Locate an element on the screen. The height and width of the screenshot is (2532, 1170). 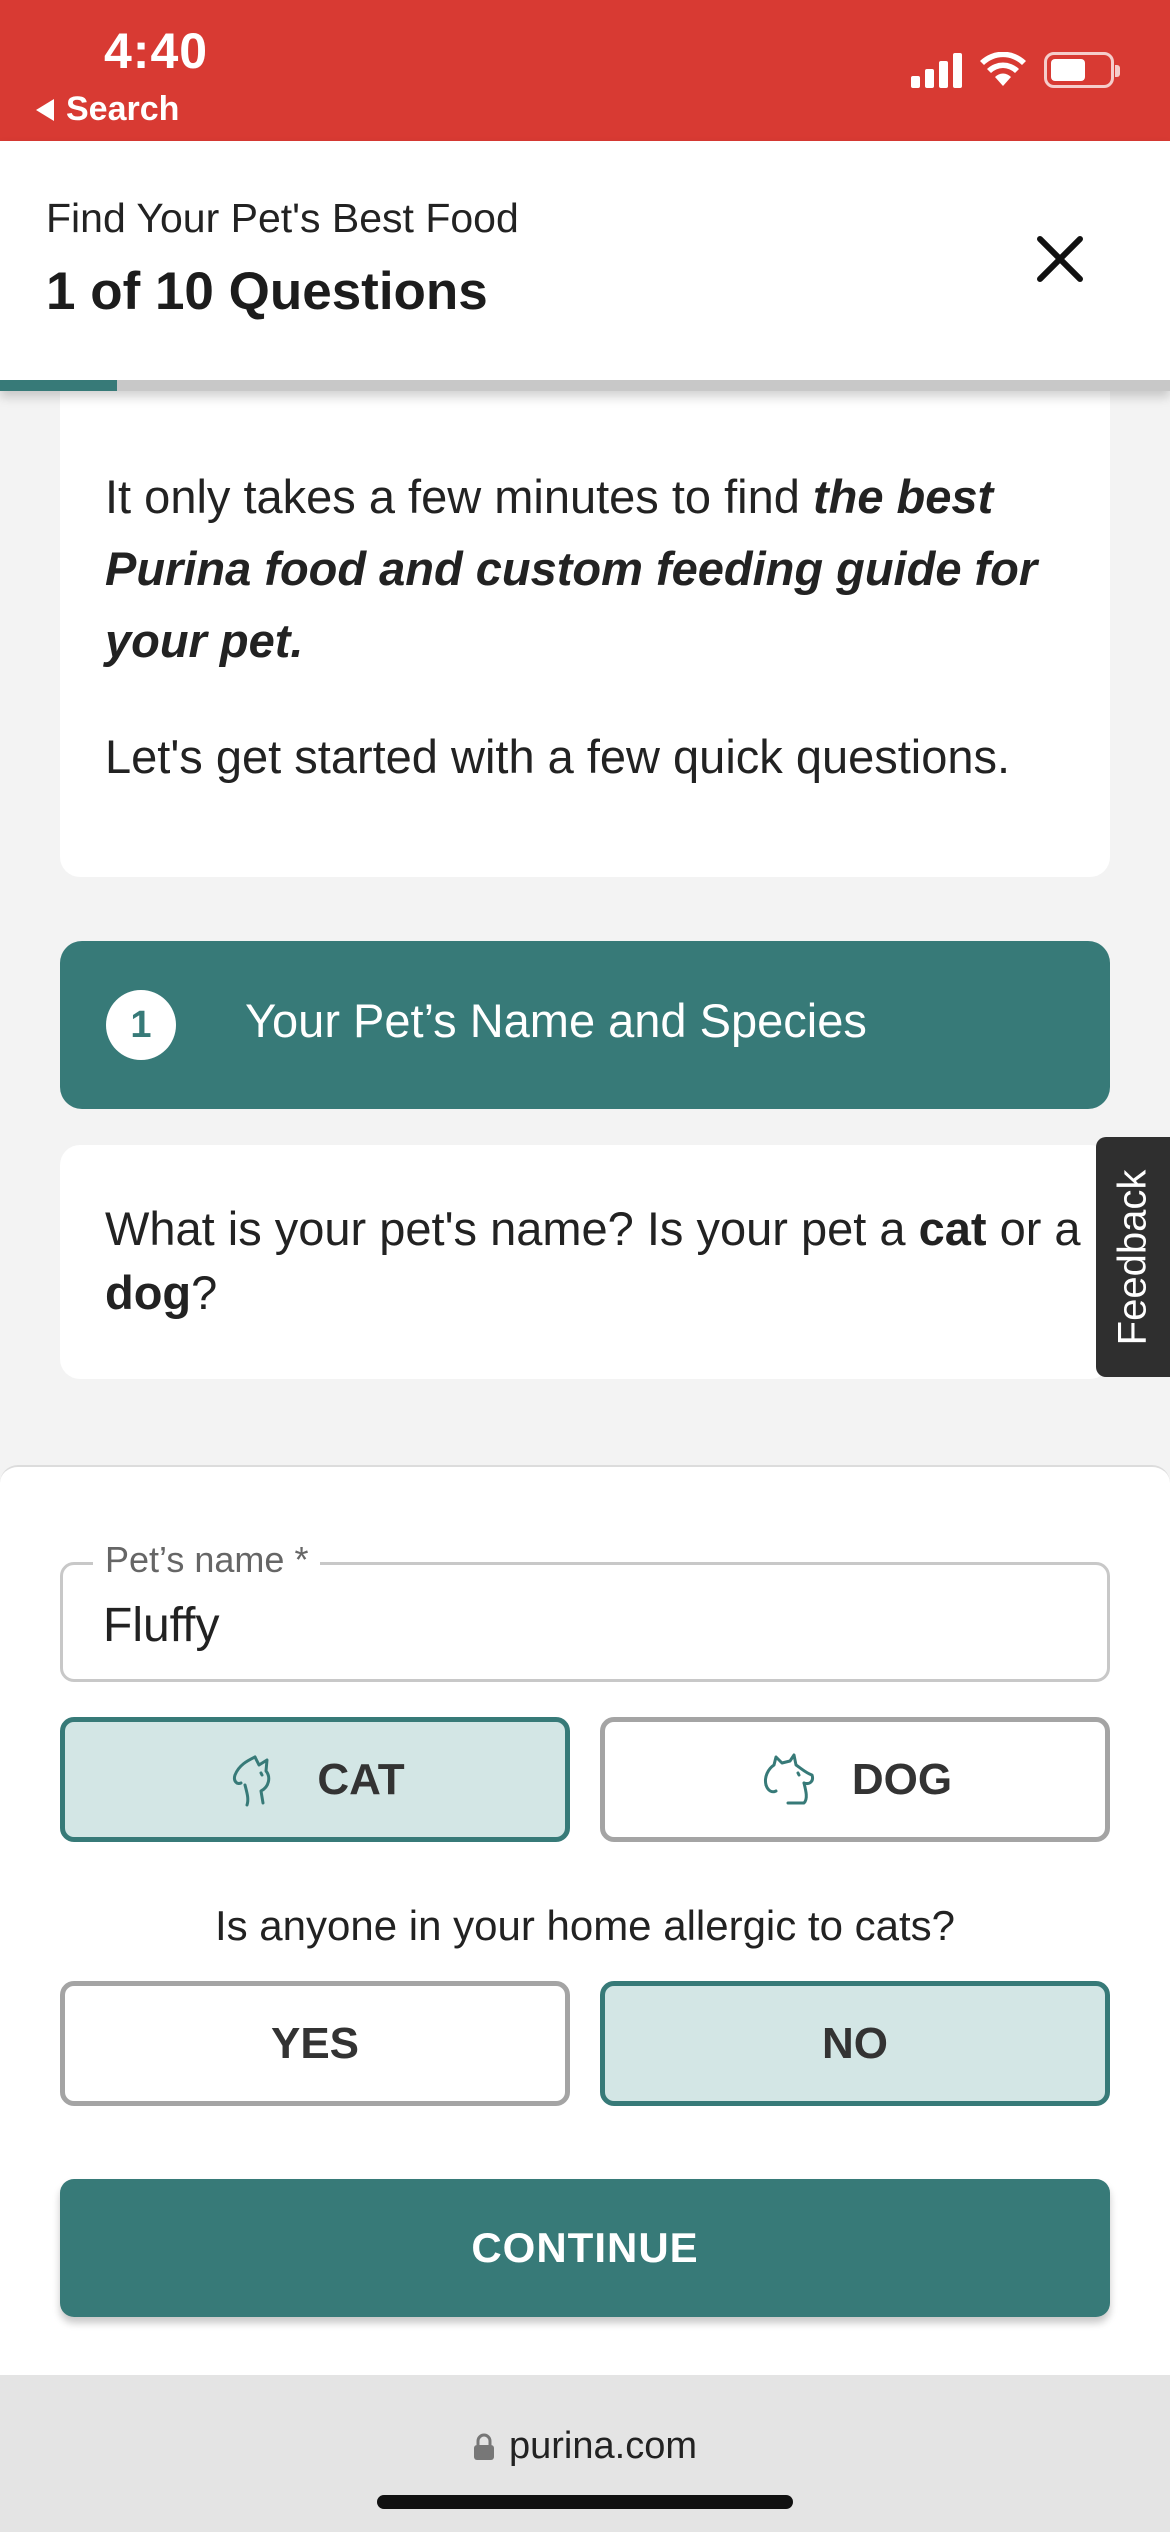
back-label: Search is located at coordinates (123, 109).